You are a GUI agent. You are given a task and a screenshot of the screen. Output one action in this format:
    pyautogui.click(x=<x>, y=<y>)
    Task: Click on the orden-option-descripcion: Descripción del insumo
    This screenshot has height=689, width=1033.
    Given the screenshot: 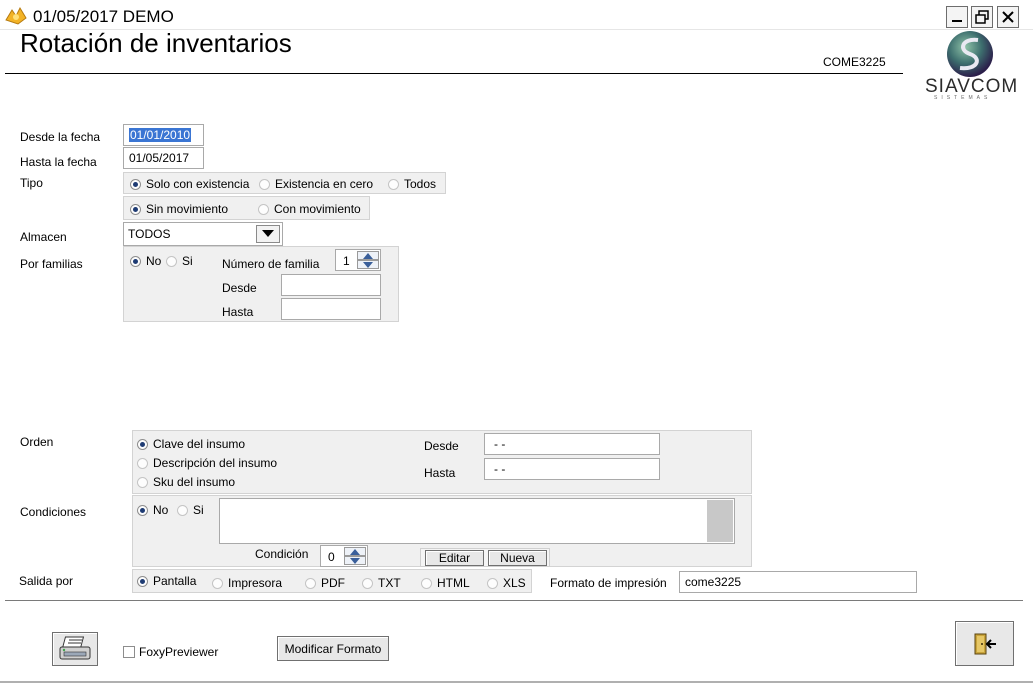 What is the action you would take?
    pyautogui.click(x=207, y=463)
    